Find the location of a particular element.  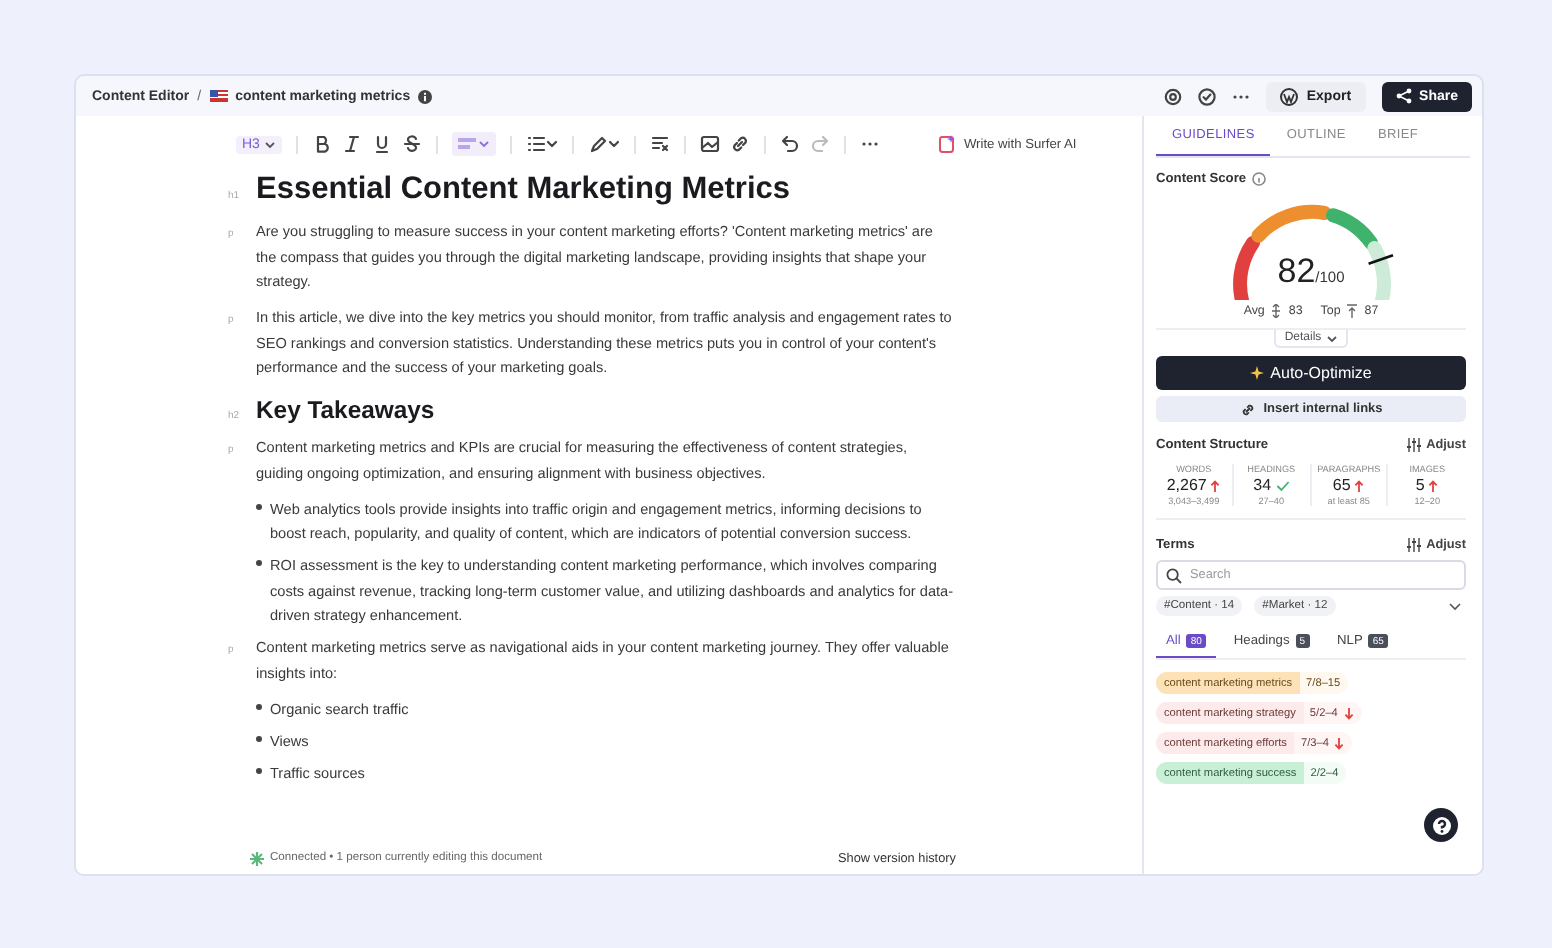

italic-icon is located at coordinates (351, 144).